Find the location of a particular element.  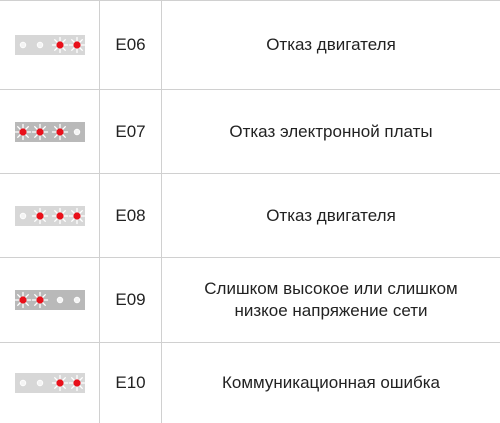

error-code: E09 is located at coordinates (130, 299).